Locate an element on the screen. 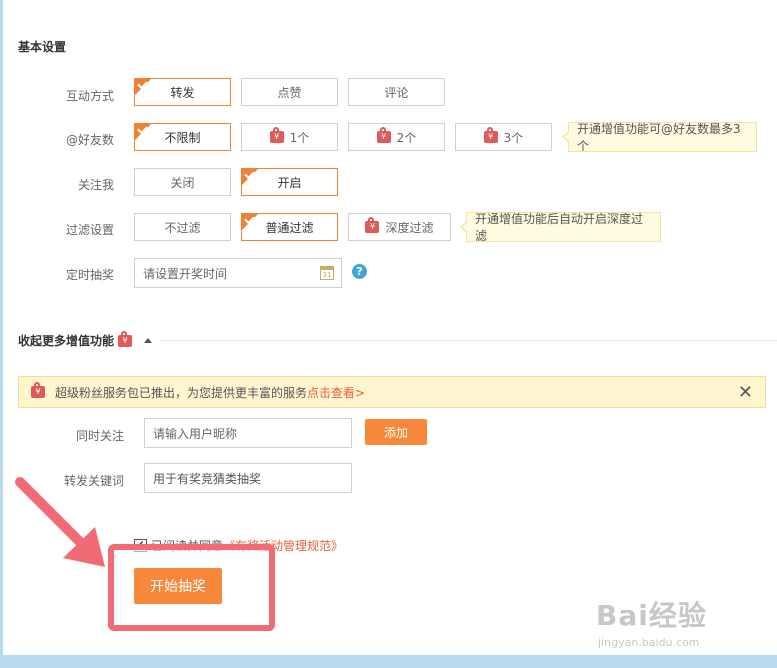 This screenshot has width=777, height=668. option-friends-2: 2个 is located at coordinates (396, 137).